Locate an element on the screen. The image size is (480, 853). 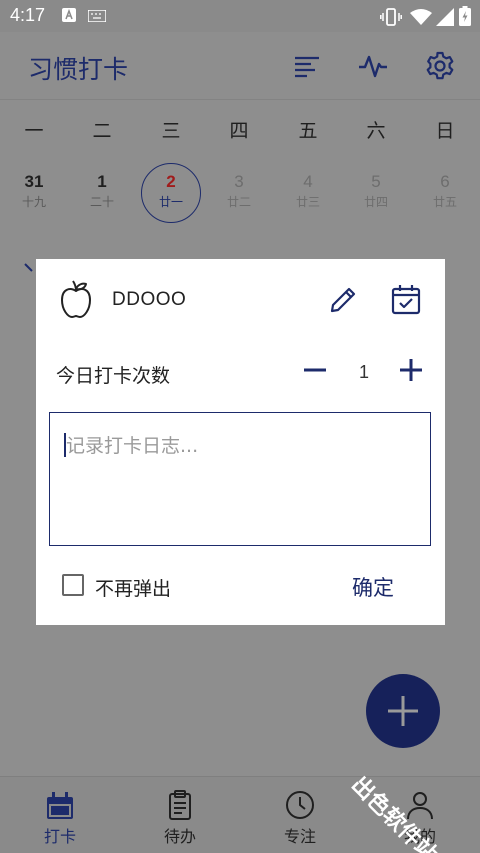
signal-icon is located at coordinates (445, 17).